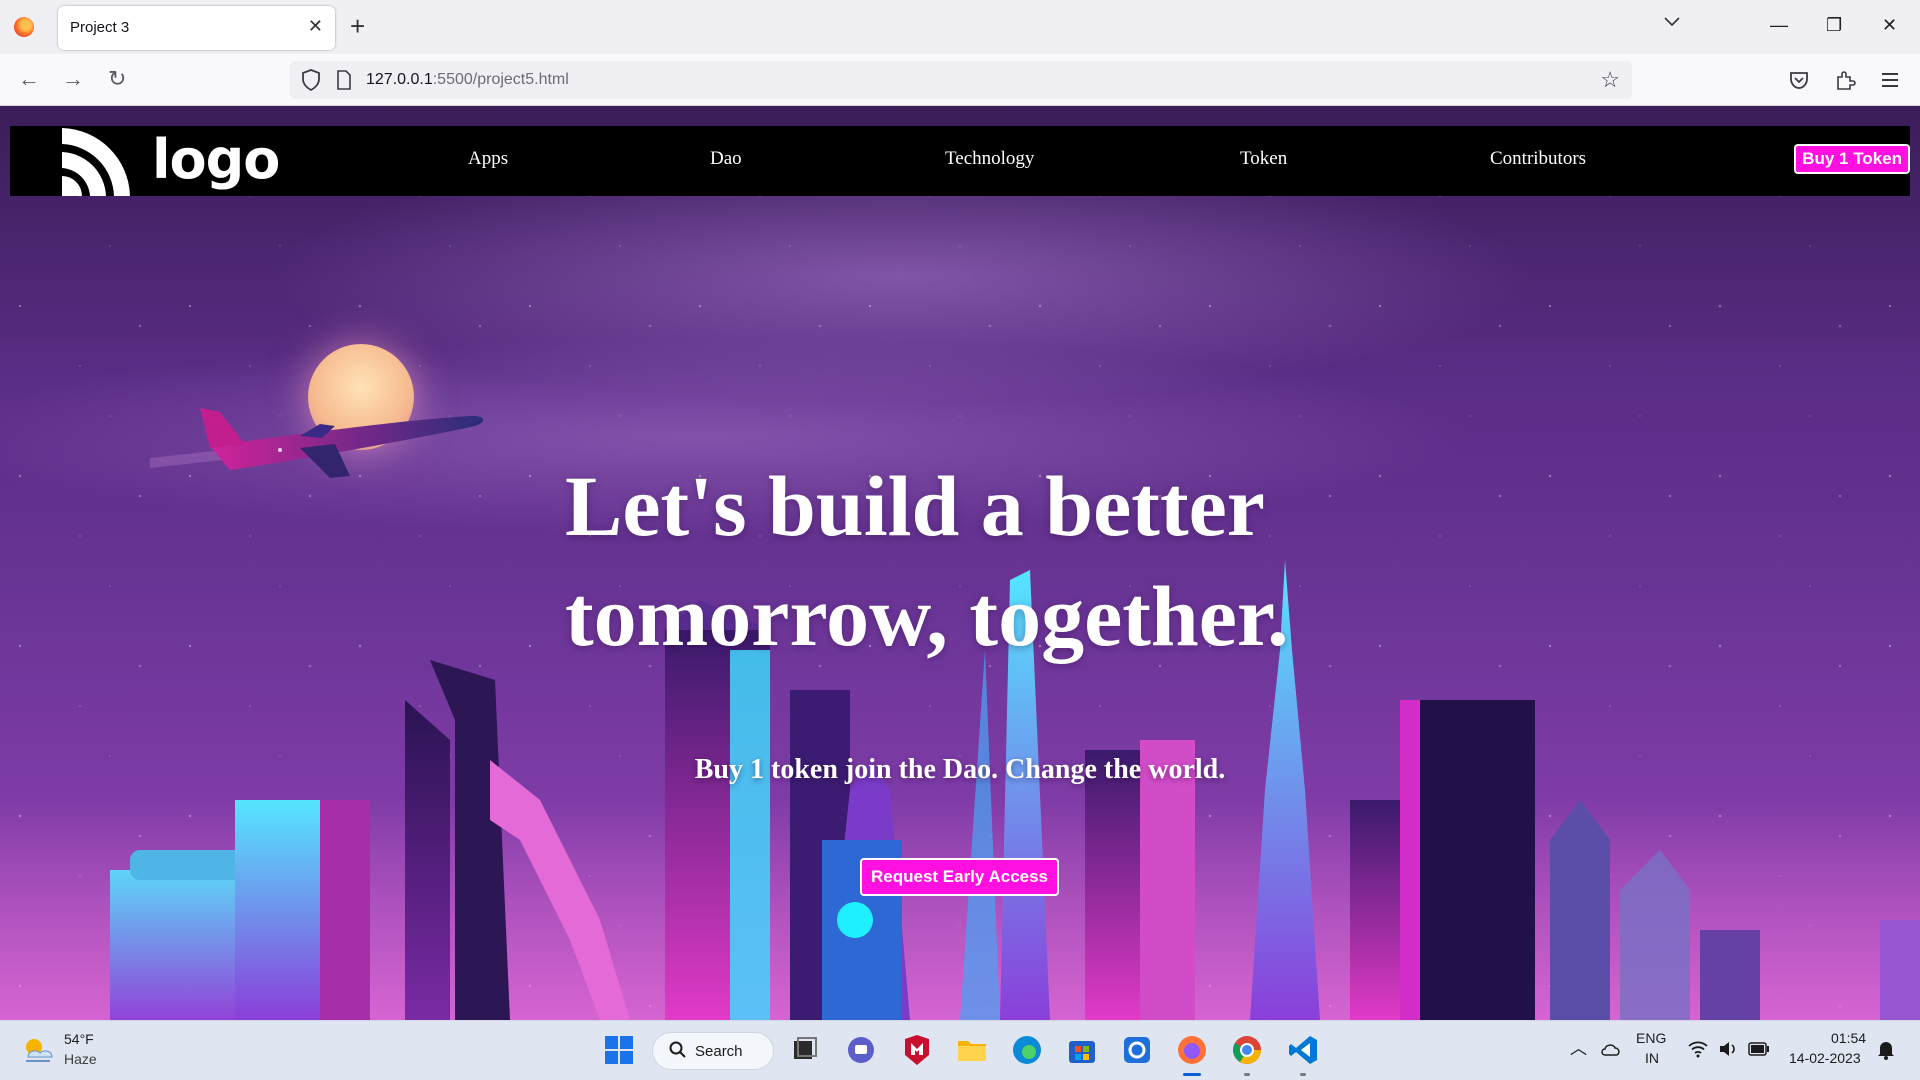 This screenshot has height=1080, width=1920. What do you see at coordinates (1137, 1050) in the screenshot?
I see `app-icon` at bounding box center [1137, 1050].